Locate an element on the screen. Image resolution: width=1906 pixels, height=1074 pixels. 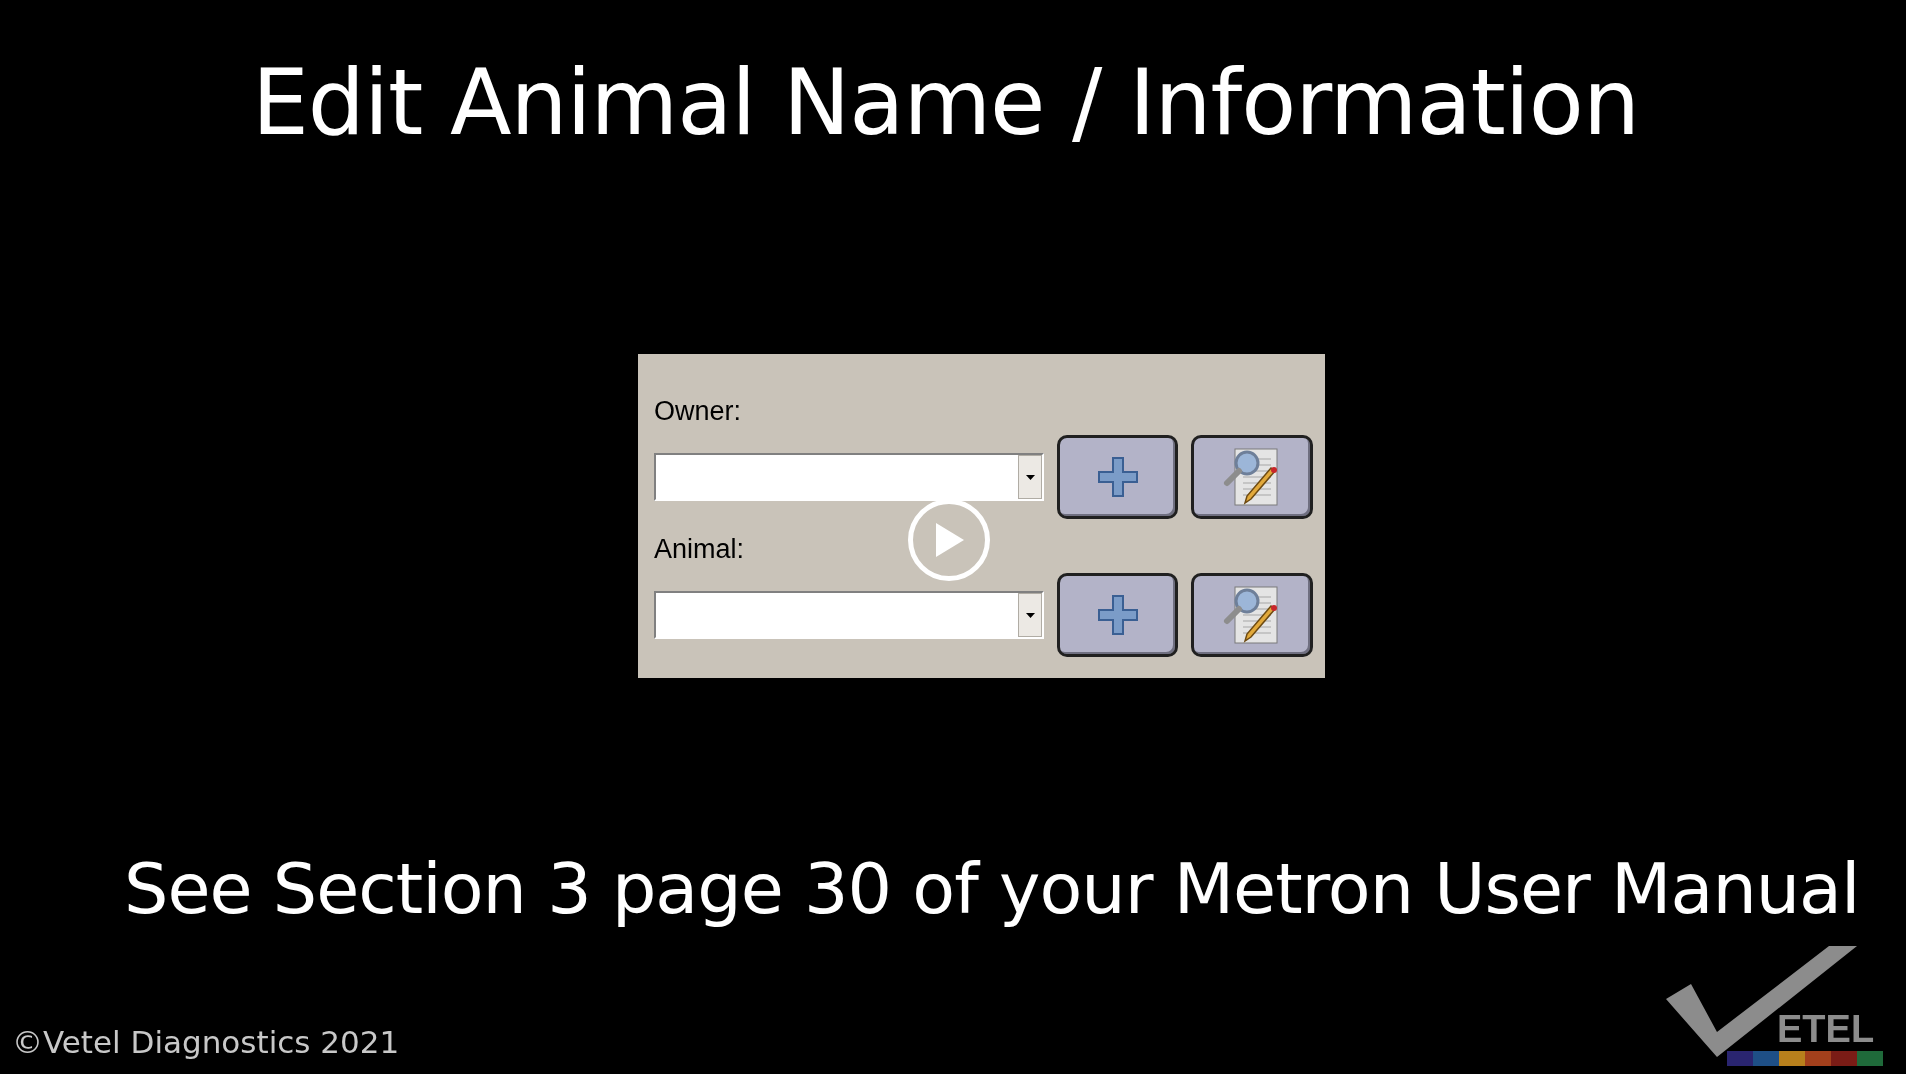
field-label: Animal: is located at coordinates (699, 549).